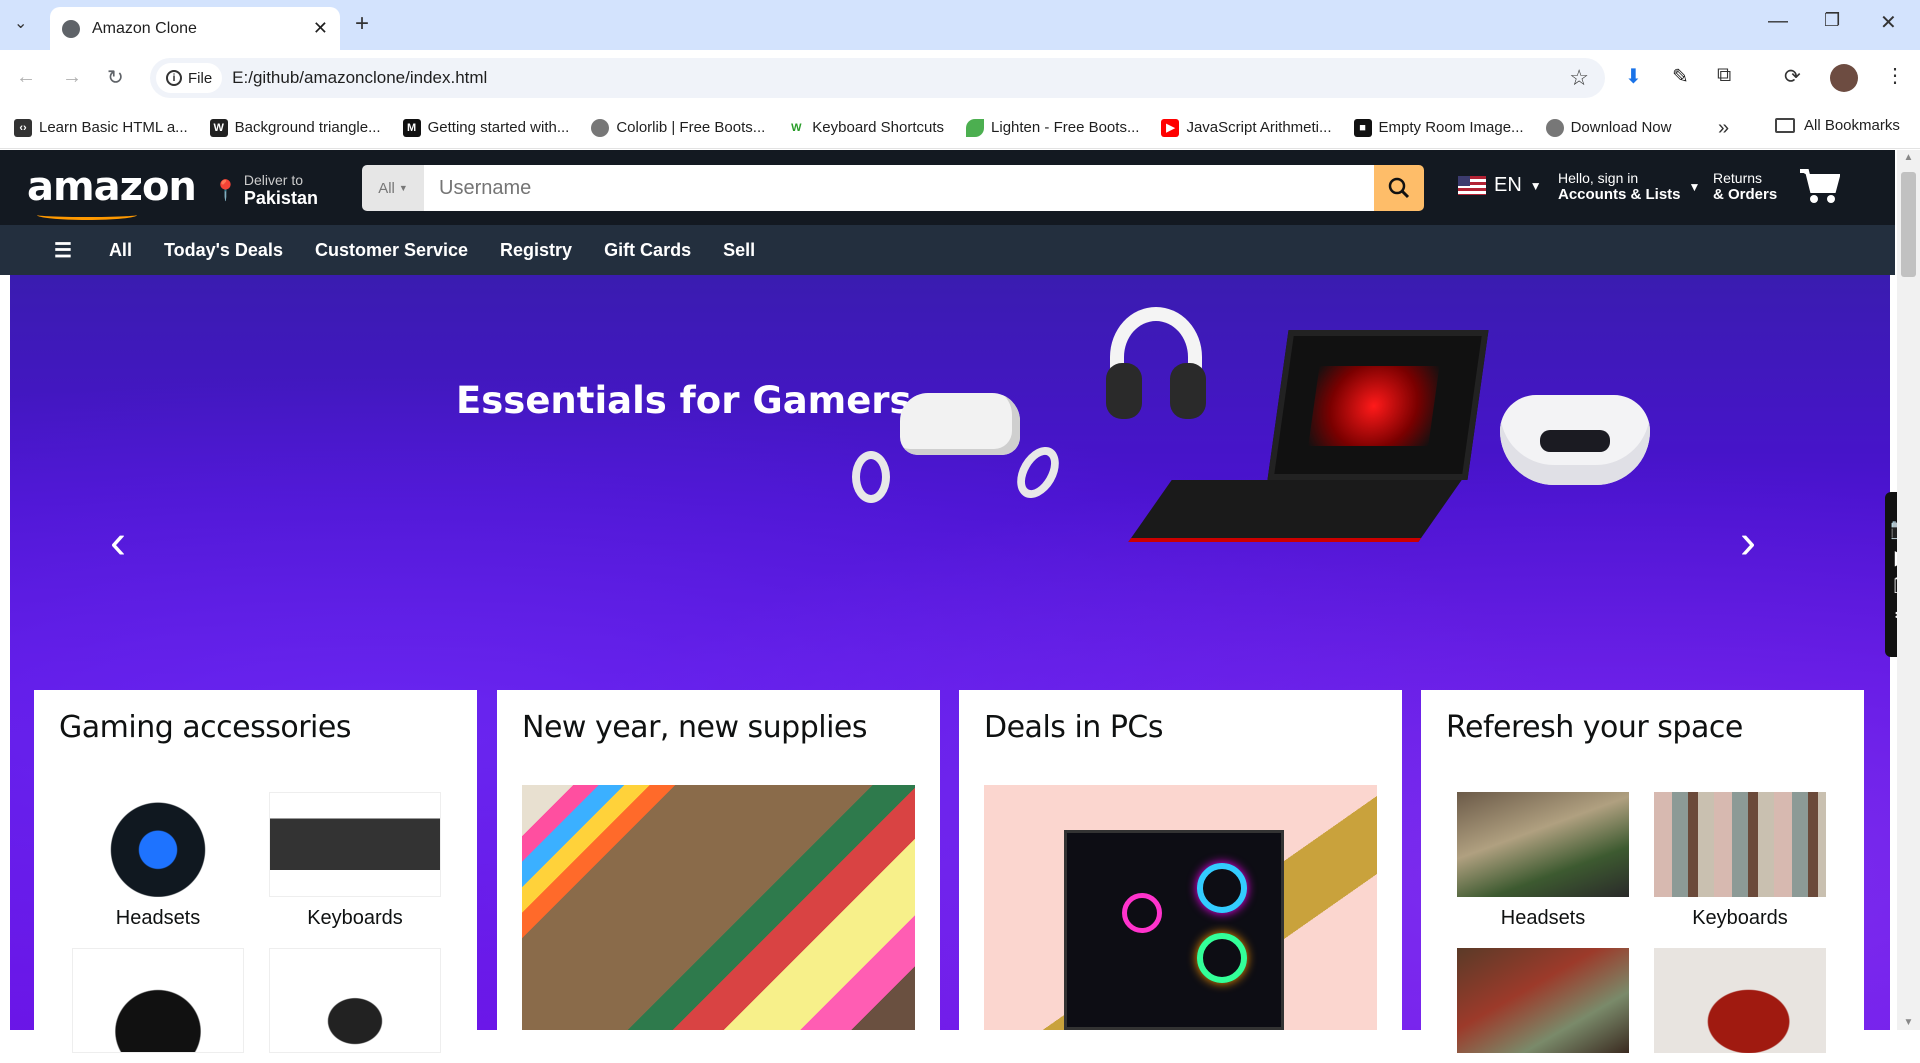 The image size is (1920, 1063). I want to click on performance-icon: ⟳, so click(1792, 76).